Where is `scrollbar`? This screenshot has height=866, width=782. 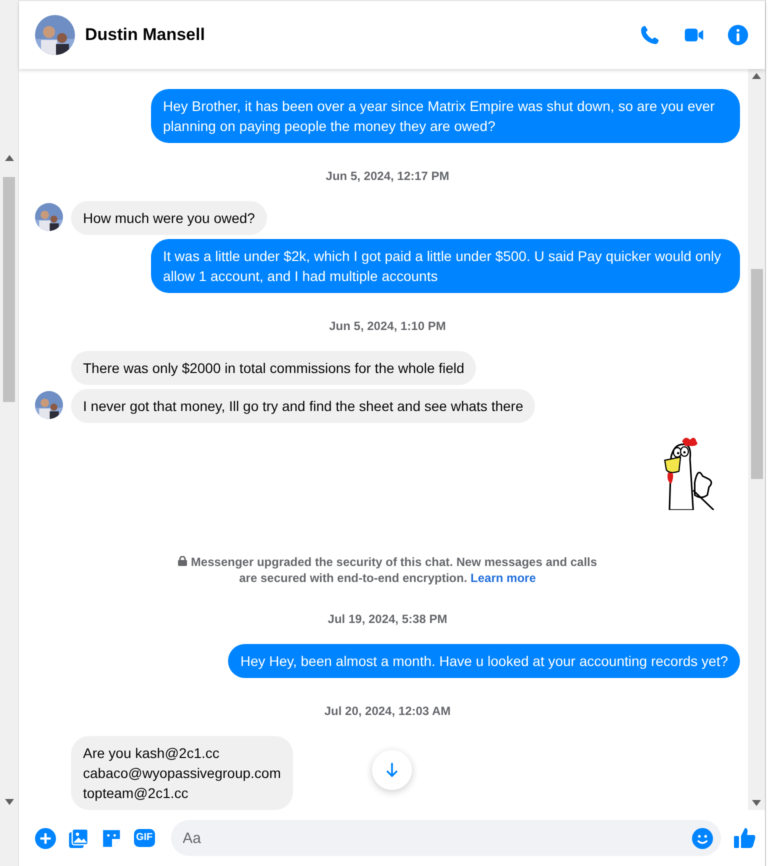 scrollbar is located at coordinates (756, 439).